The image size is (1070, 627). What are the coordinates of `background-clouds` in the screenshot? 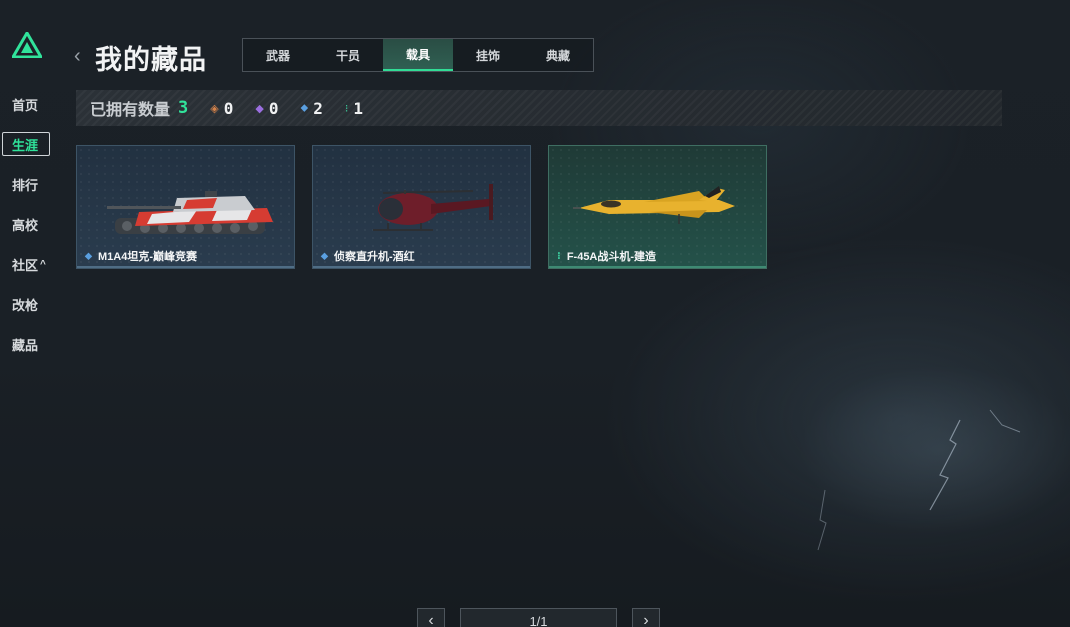 It's located at (905, 493).